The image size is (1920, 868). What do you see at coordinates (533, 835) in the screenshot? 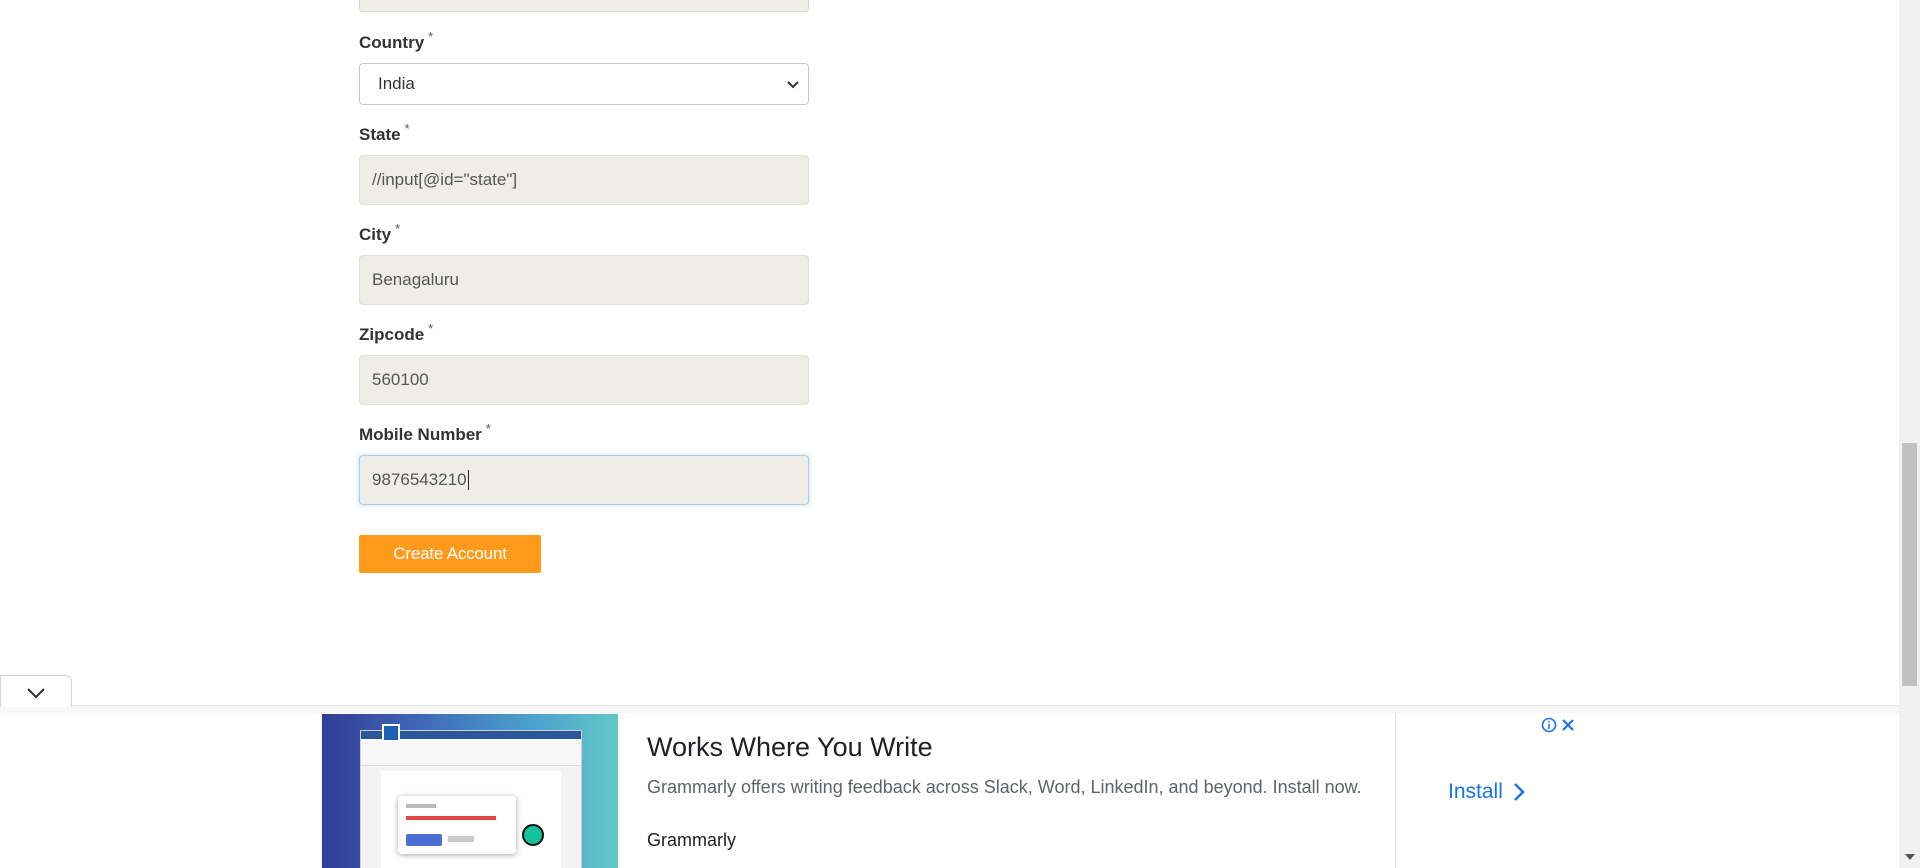
I see `grammarly-logo-icon` at bounding box center [533, 835].